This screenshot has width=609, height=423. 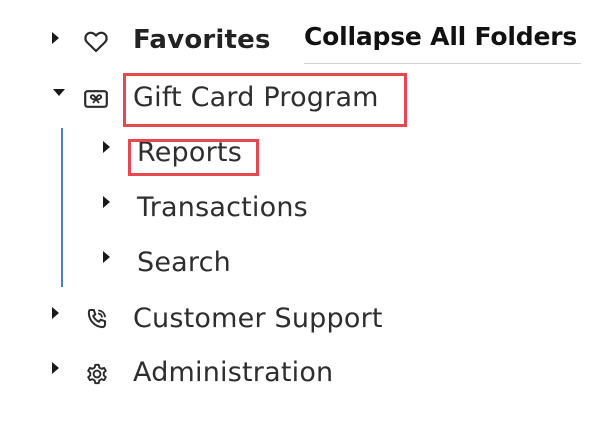 I want to click on gear-icon, so click(x=97, y=374).